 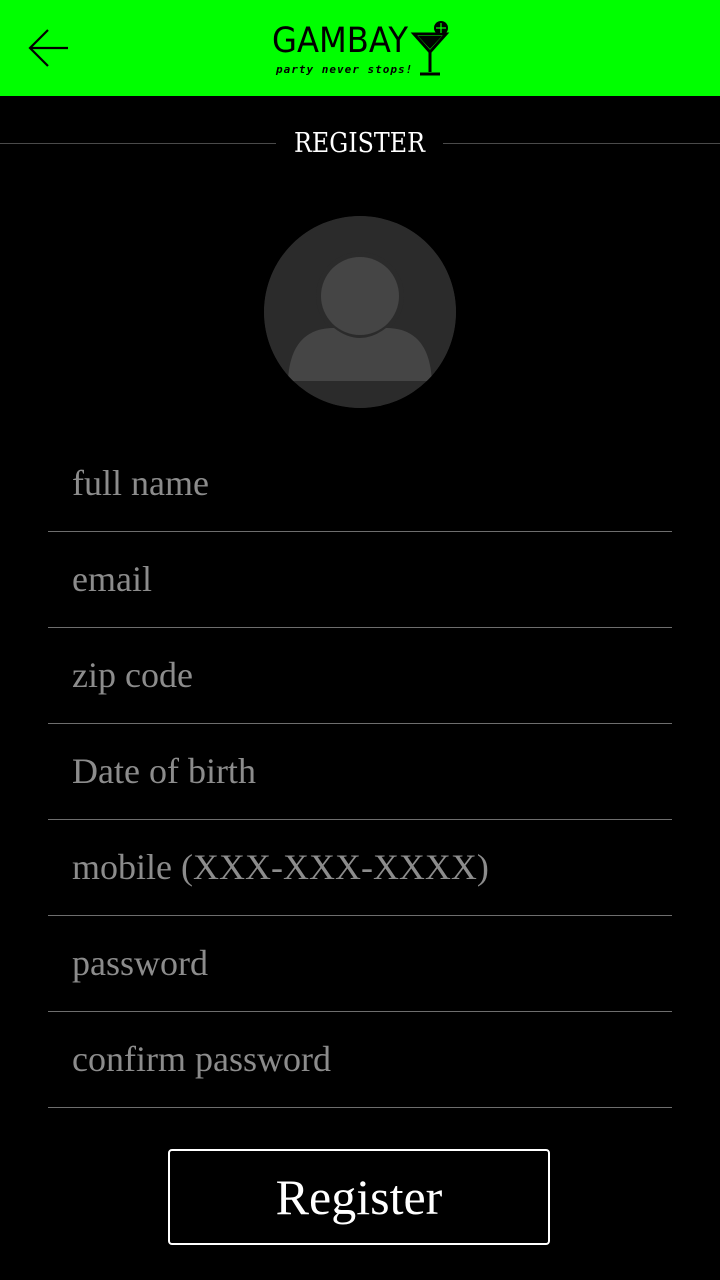 What do you see at coordinates (340, 41) in the screenshot?
I see `logo-wordmark: GAMBAY` at bounding box center [340, 41].